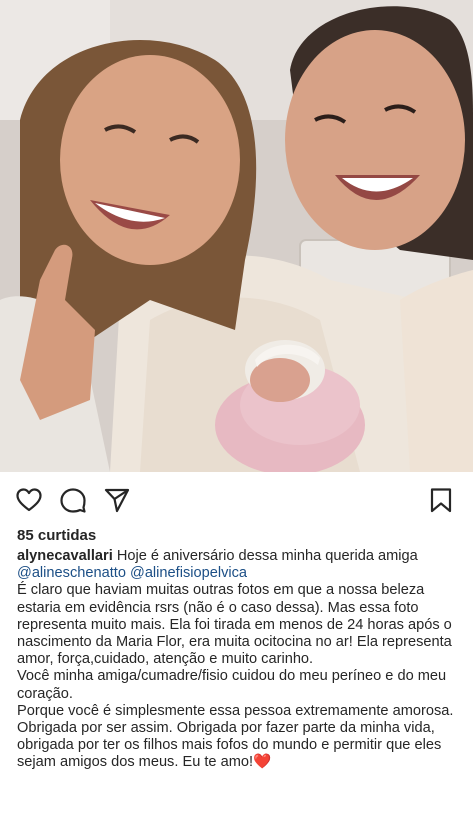  What do you see at coordinates (262, 762) in the screenshot?
I see `red-heart-emoji: ❤️` at bounding box center [262, 762].